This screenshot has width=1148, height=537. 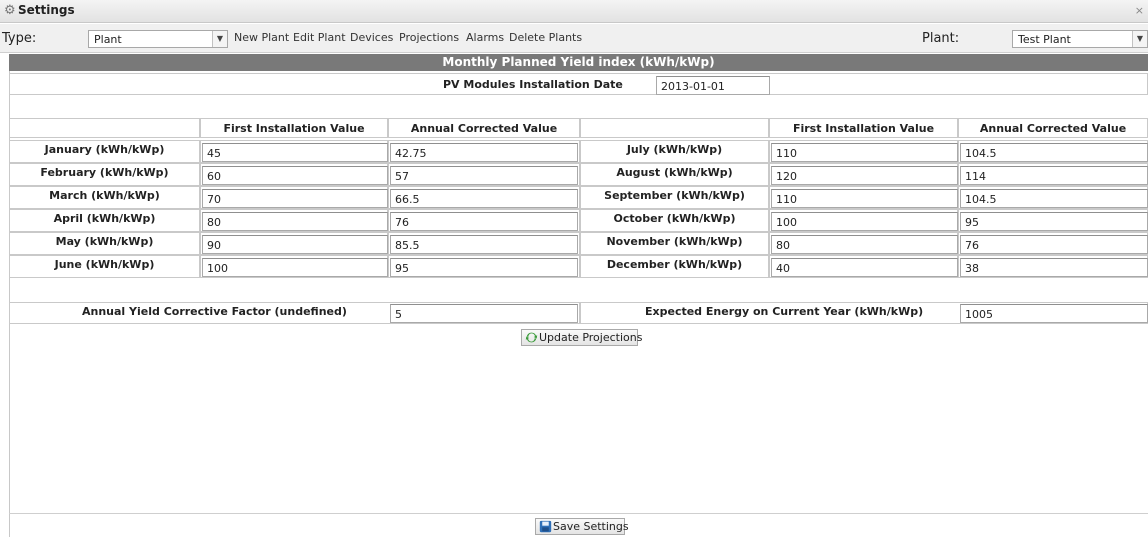 I want to click on corrective-factor-value: 5, so click(x=398, y=314).